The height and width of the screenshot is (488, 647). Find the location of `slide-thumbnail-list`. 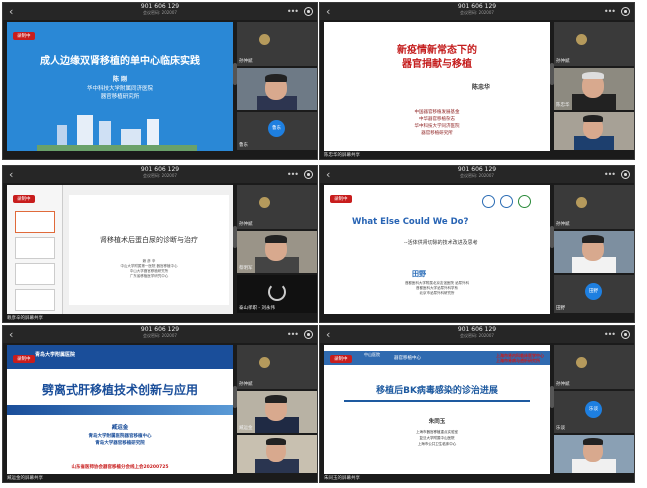

slide-thumbnail-list is located at coordinates (35, 249).